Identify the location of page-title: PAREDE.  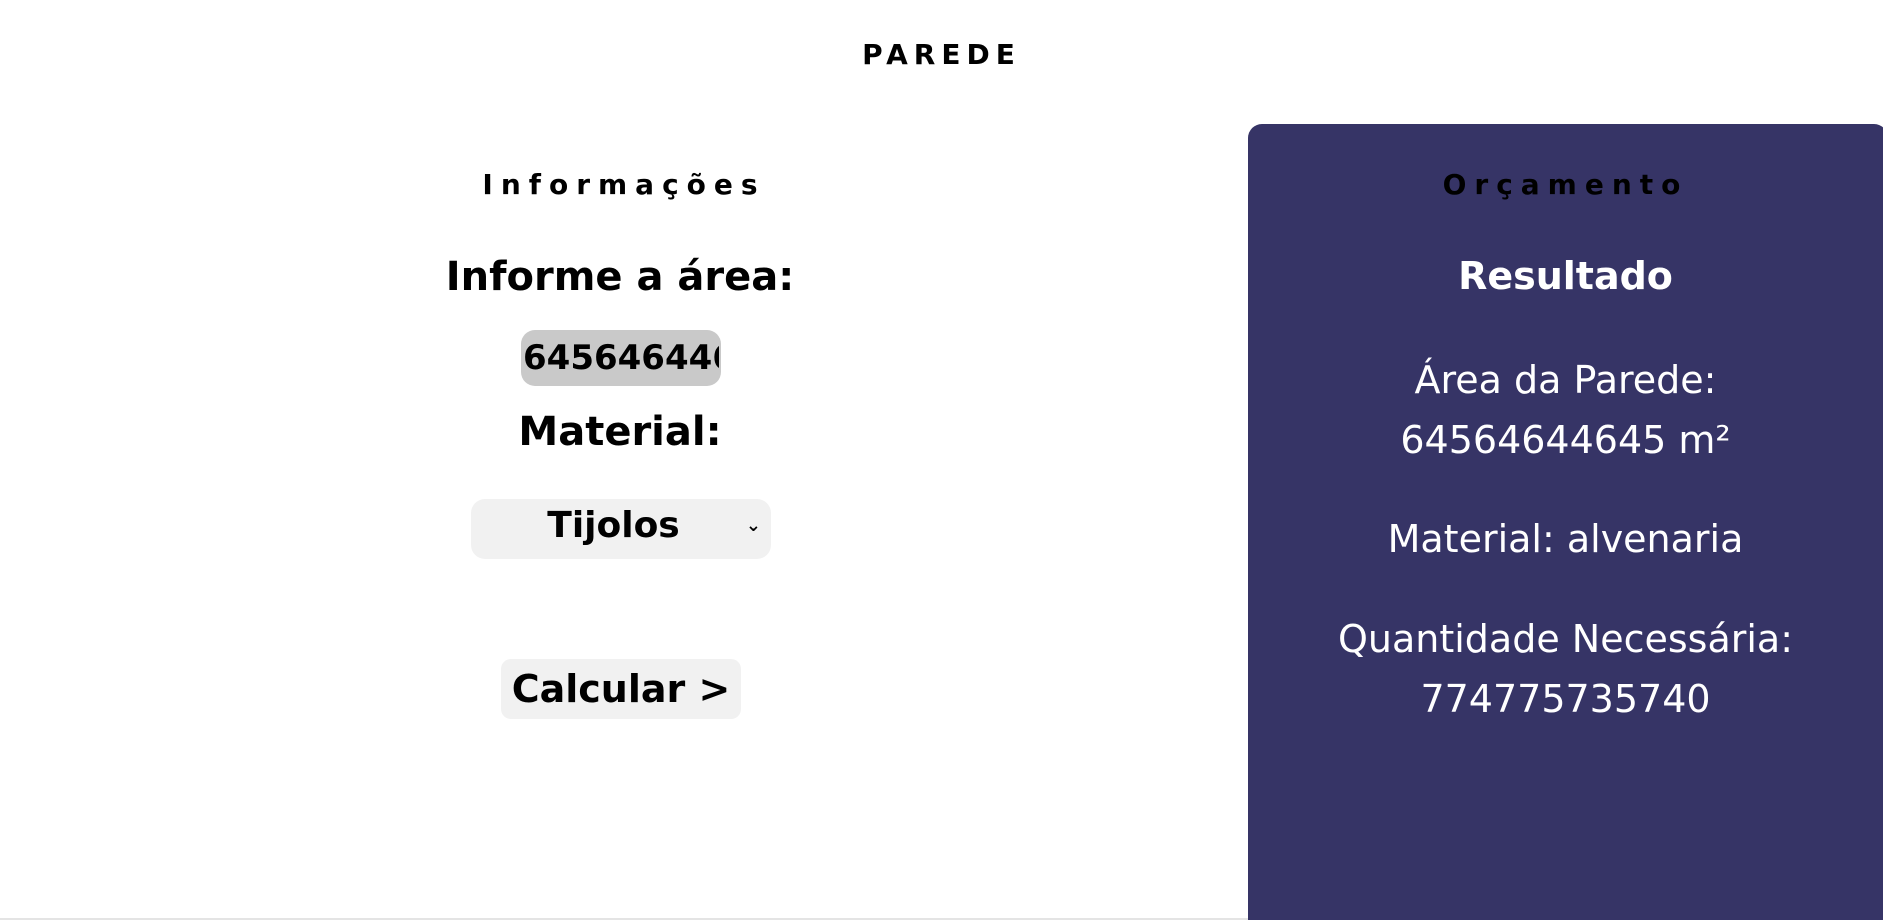
(941, 54).